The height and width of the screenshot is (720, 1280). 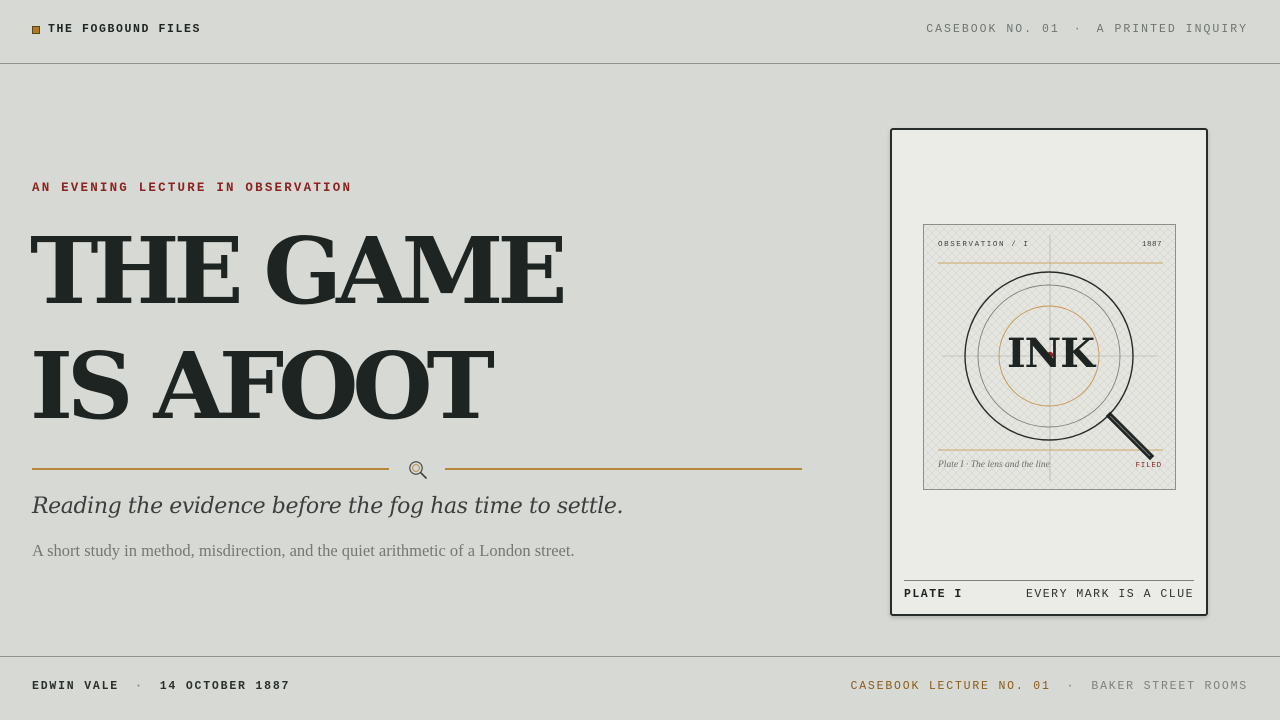 I want to click on title-line-1: THE GAME, so click(x=298, y=271).